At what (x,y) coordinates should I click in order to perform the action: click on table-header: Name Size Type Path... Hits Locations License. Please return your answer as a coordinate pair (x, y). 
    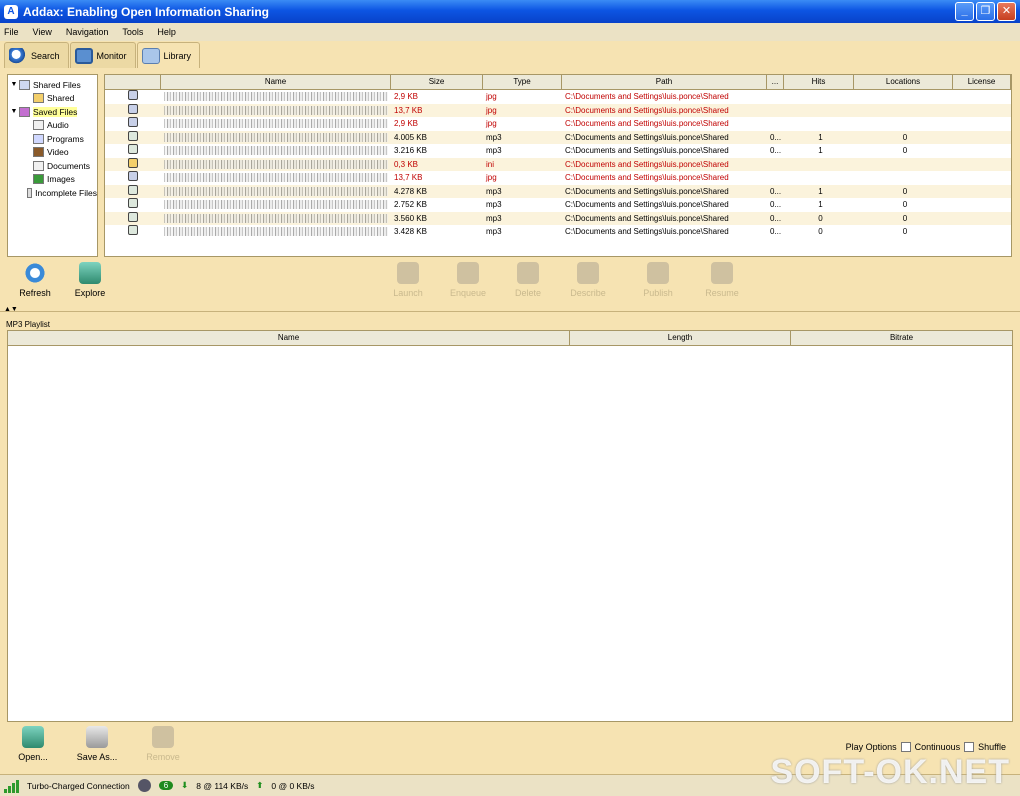
    Looking at the image, I should click on (558, 82).